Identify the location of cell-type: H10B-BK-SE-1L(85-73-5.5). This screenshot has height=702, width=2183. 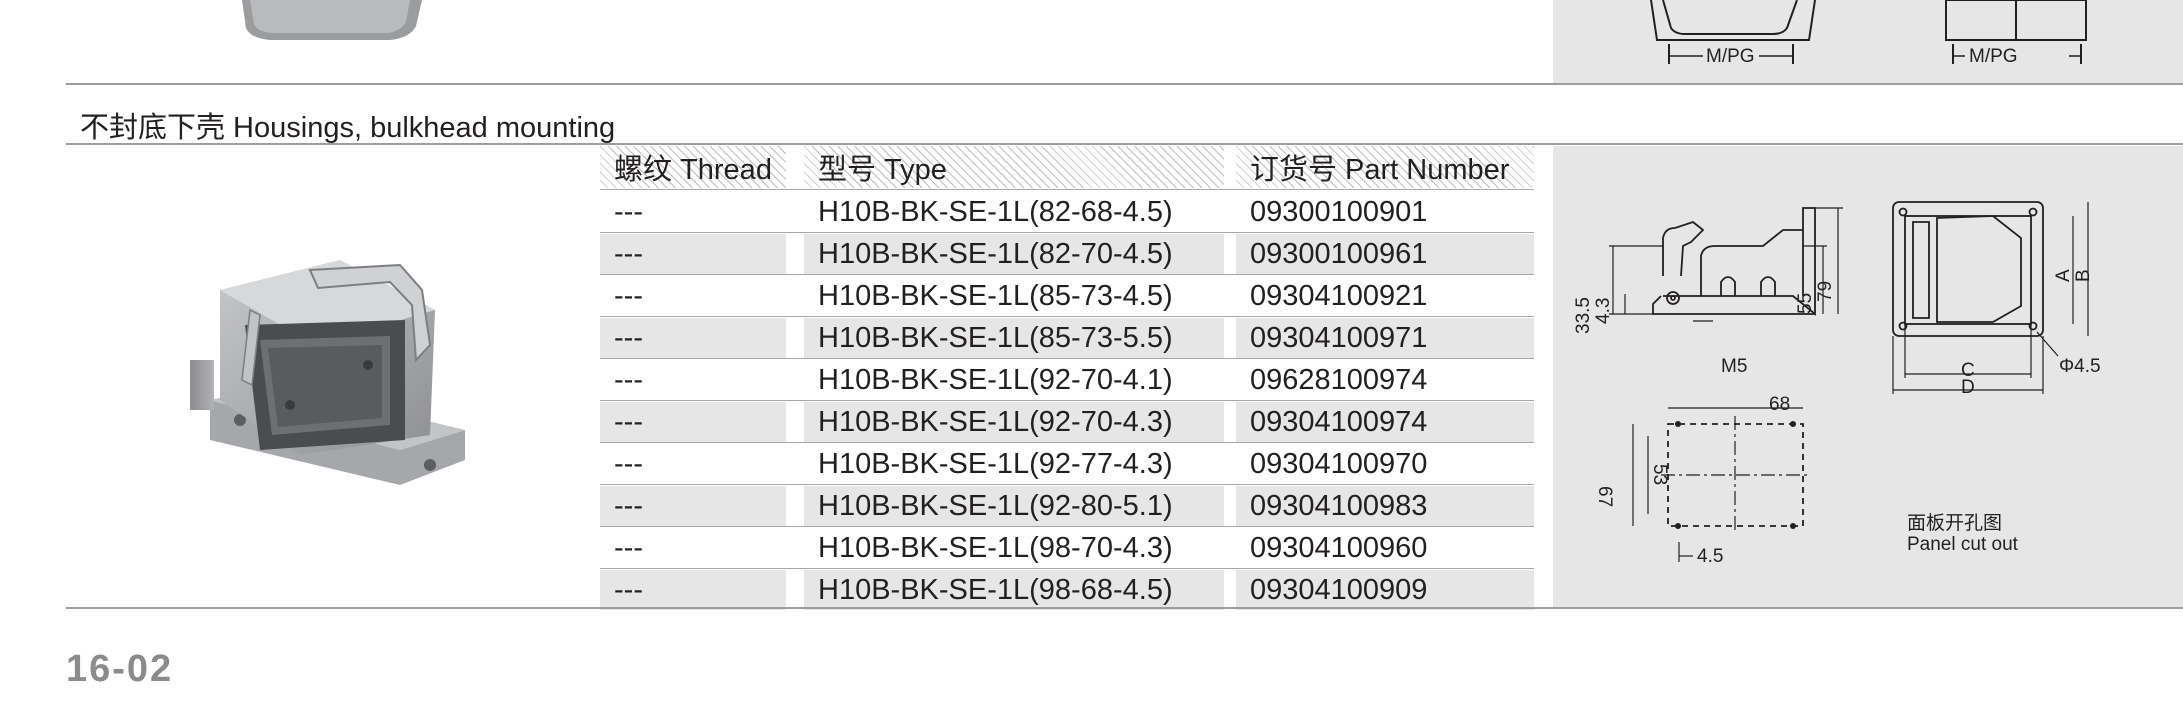
(1014, 338).